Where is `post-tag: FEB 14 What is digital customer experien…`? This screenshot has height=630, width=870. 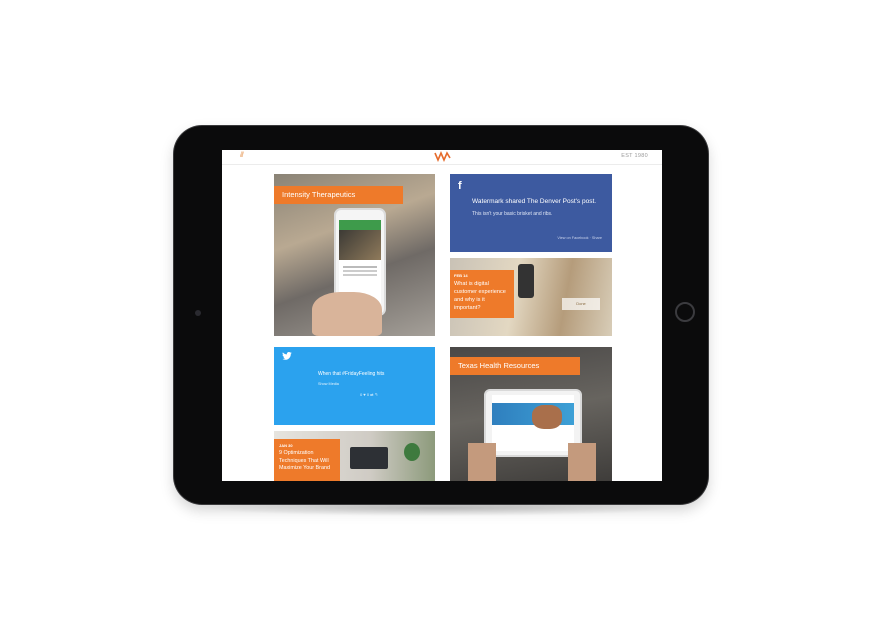
post-tag: FEB 14 What is digital customer experien… is located at coordinates (482, 294).